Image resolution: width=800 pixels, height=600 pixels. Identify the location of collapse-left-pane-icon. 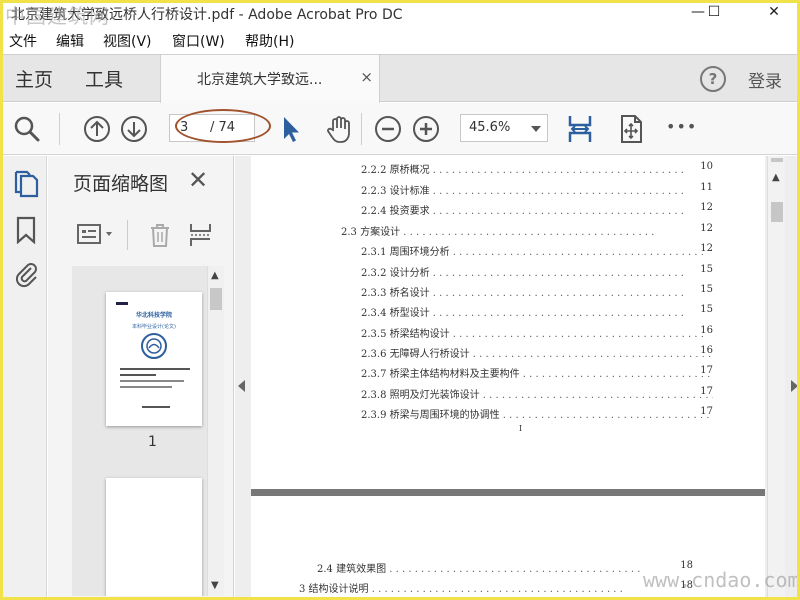
(241, 386).